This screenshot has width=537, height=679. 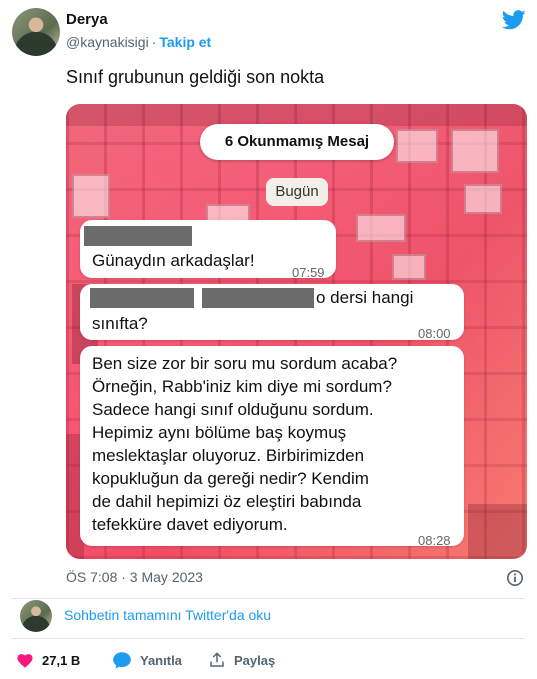 What do you see at coordinates (190, 524) in the screenshot?
I see `message-line: tefekküre davet ediyorum.` at bounding box center [190, 524].